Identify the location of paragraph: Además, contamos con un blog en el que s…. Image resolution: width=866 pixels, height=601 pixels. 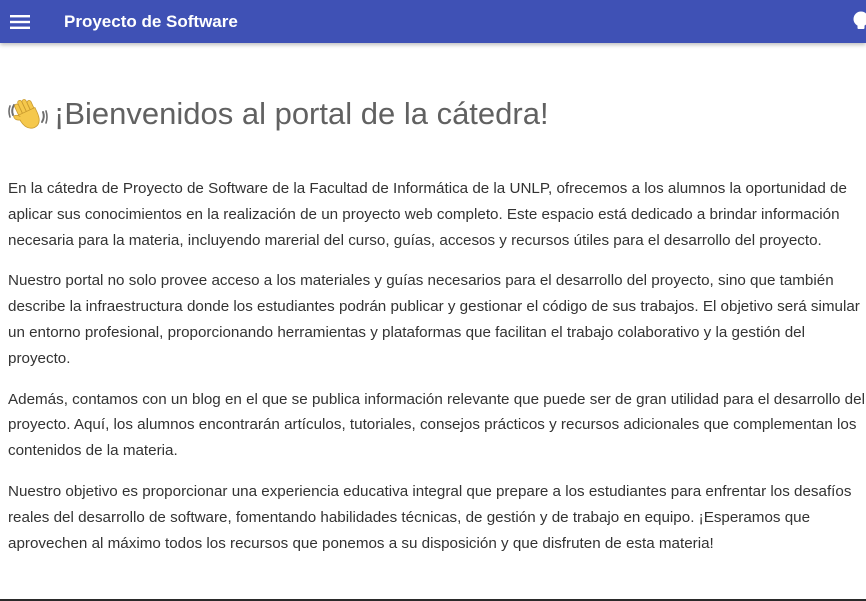
(436, 425).